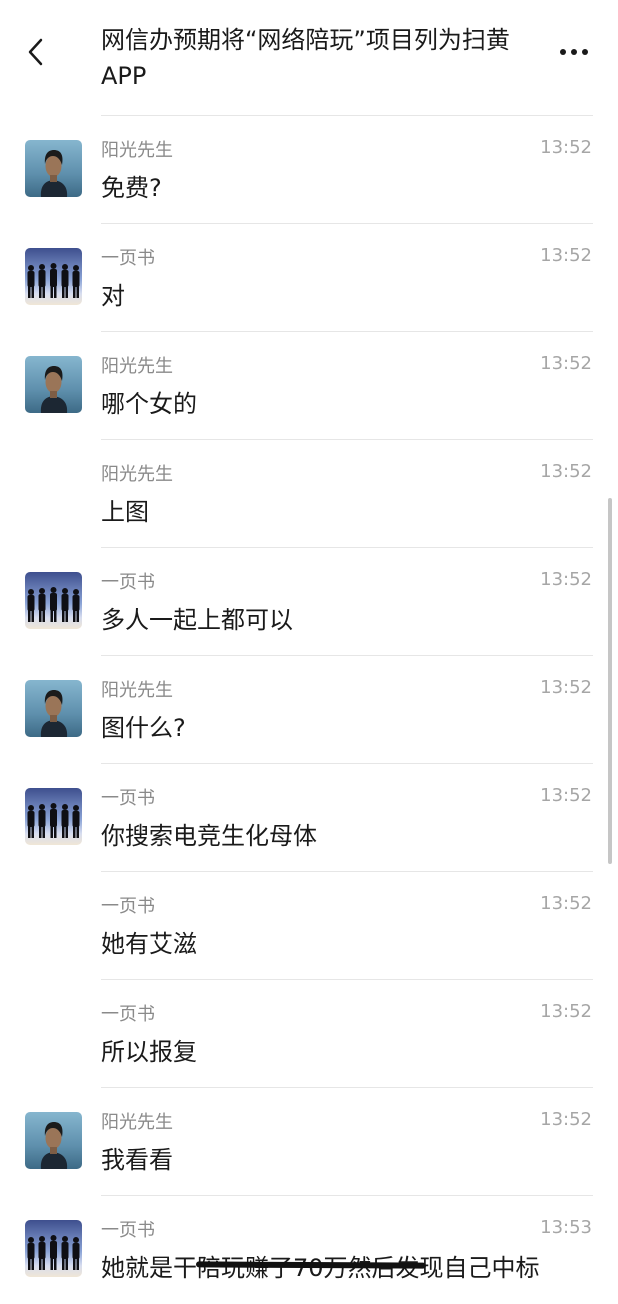  What do you see at coordinates (309, 1034) in the screenshot?
I see `message-item: 一页书 13:52 所以报复` at bounding box center [309, 1034].